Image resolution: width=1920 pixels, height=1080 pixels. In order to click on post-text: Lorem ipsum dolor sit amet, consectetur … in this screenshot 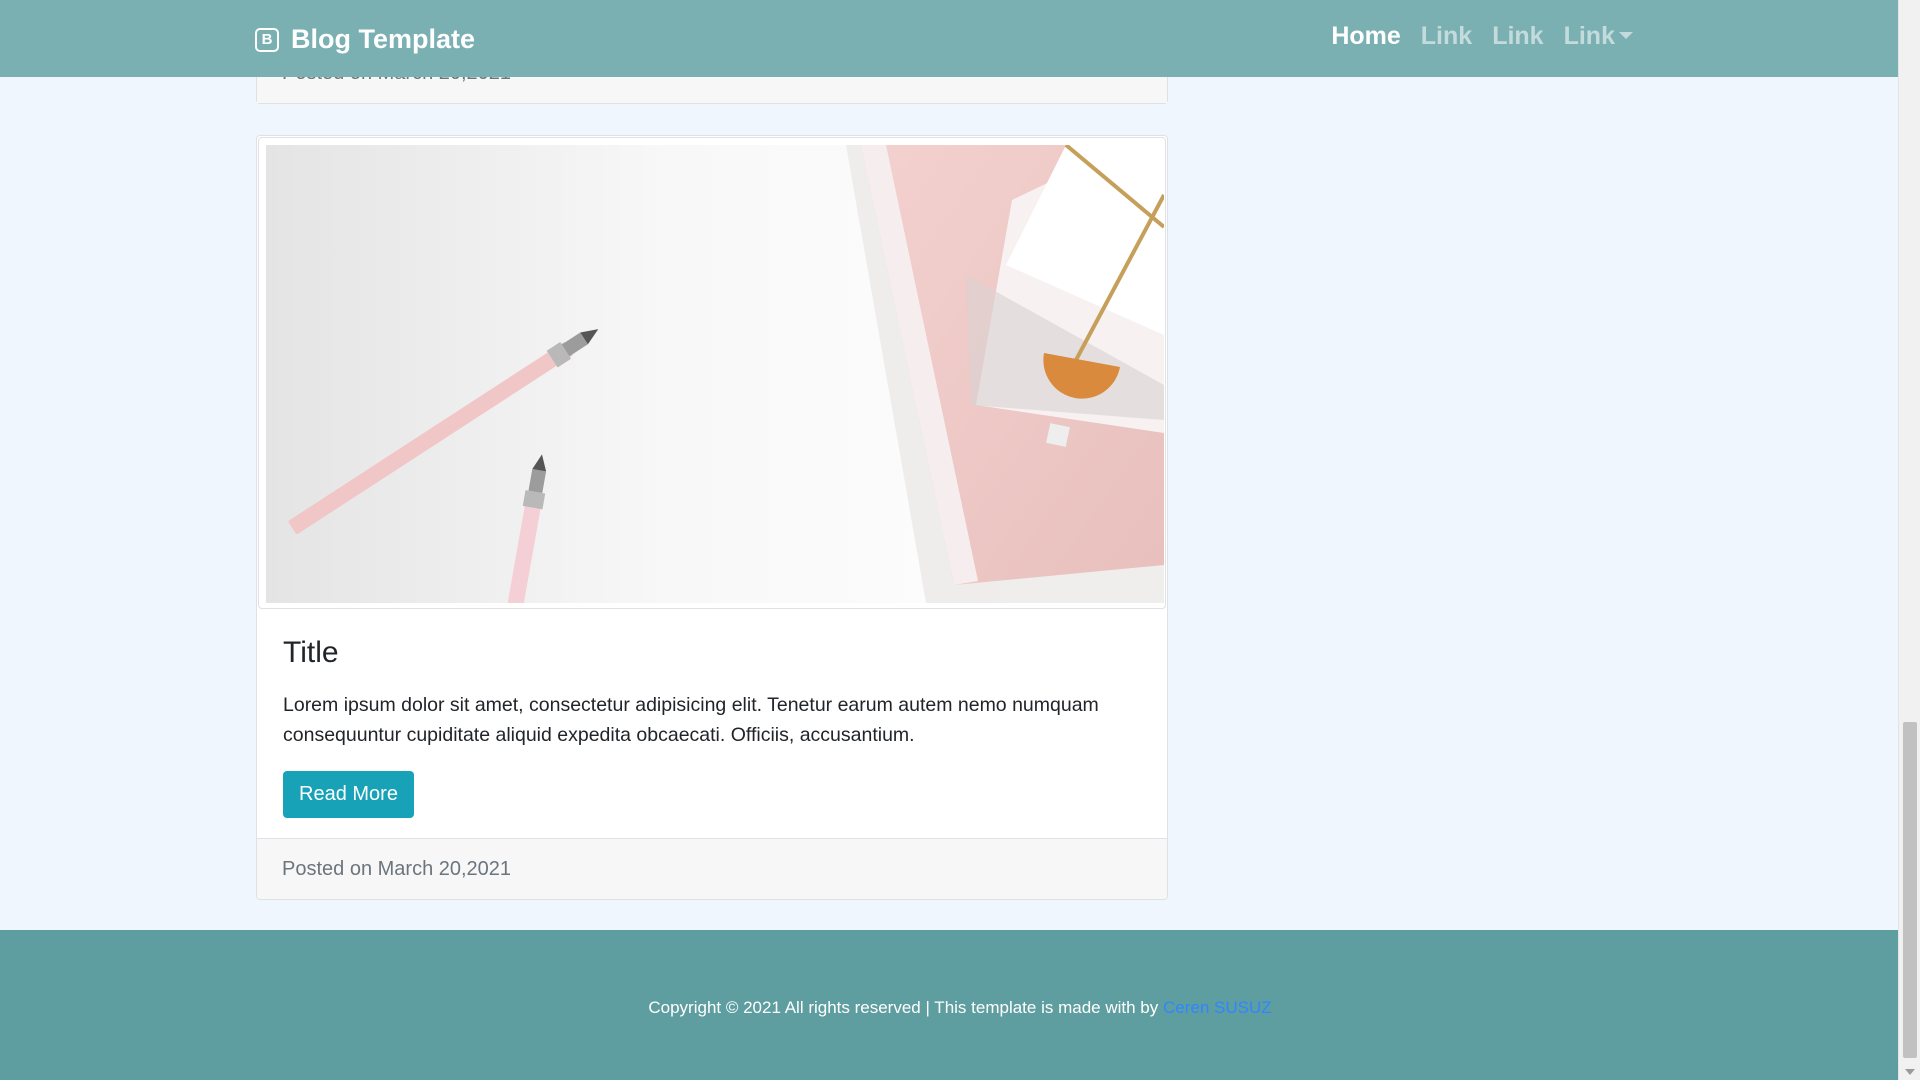, I will do `click(691, 720)`.